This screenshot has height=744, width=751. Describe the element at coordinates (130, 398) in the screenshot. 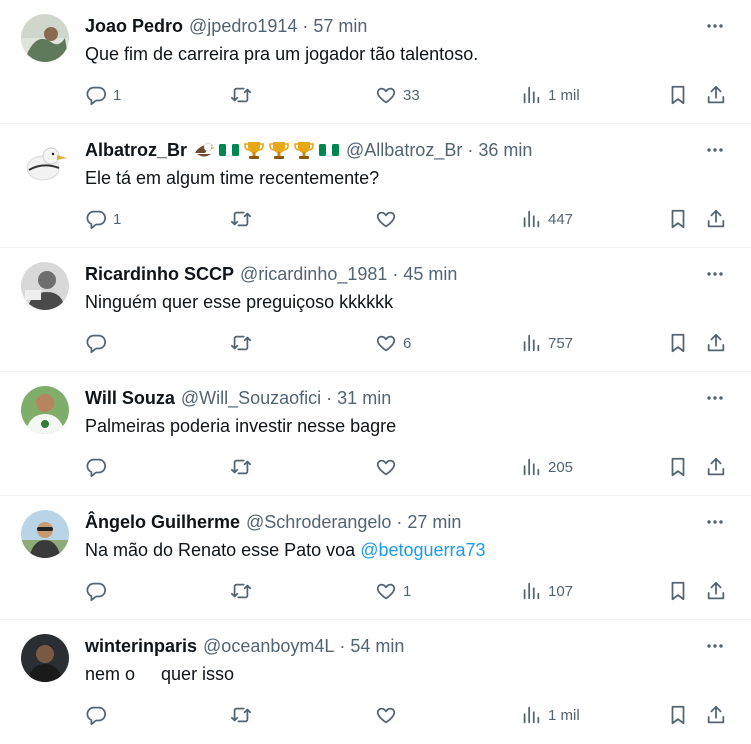

I see `author-name: Will Souza` at that location.